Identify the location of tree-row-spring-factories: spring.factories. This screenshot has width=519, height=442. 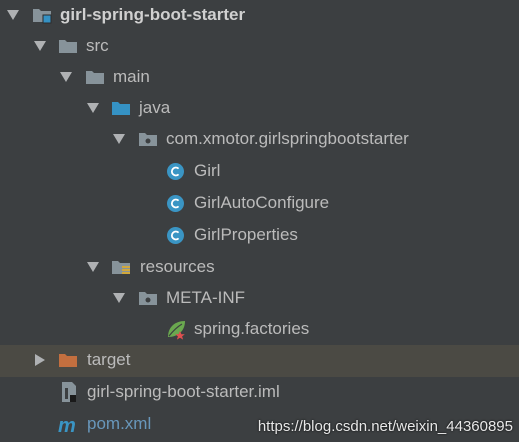
(259, 329).